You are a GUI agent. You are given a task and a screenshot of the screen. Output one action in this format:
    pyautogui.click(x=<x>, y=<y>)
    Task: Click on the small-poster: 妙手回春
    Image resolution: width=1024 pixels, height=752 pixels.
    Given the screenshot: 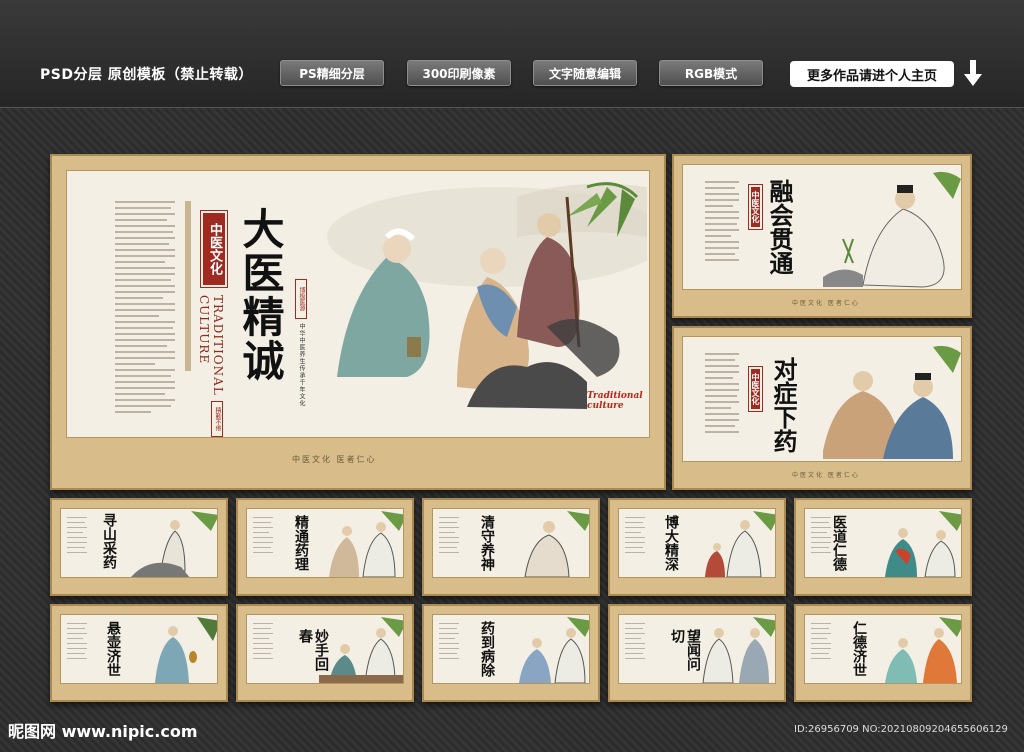 What is the action you would take?
    pyautogui.click(x=325, y=653)
    